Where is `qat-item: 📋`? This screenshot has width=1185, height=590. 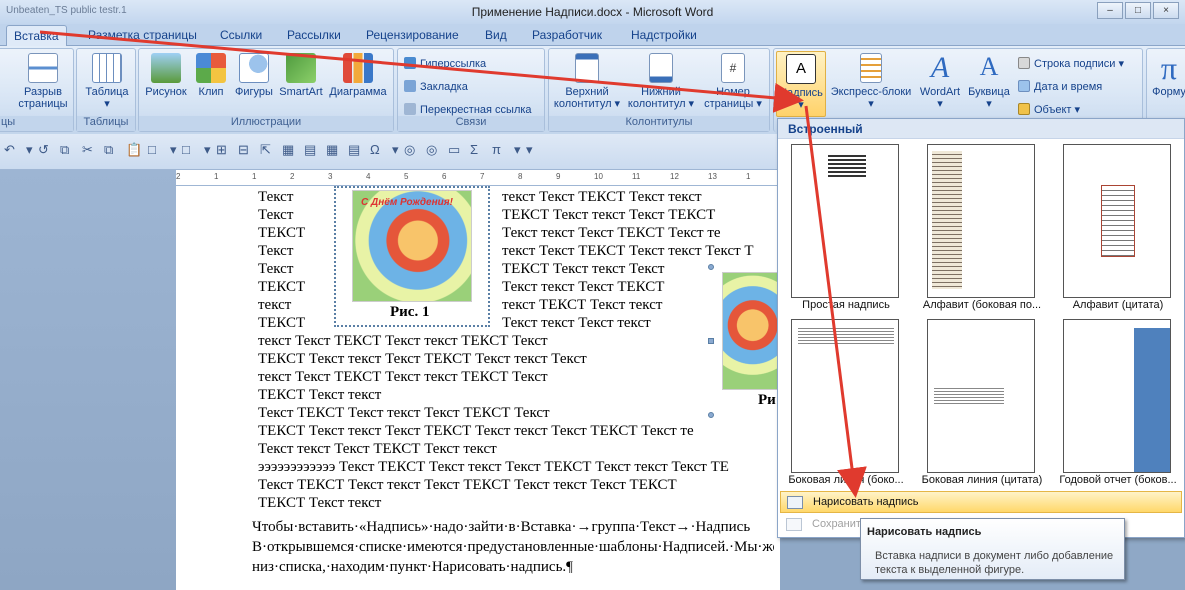 qat-item: 📋 is located at coordinates (134, 150).